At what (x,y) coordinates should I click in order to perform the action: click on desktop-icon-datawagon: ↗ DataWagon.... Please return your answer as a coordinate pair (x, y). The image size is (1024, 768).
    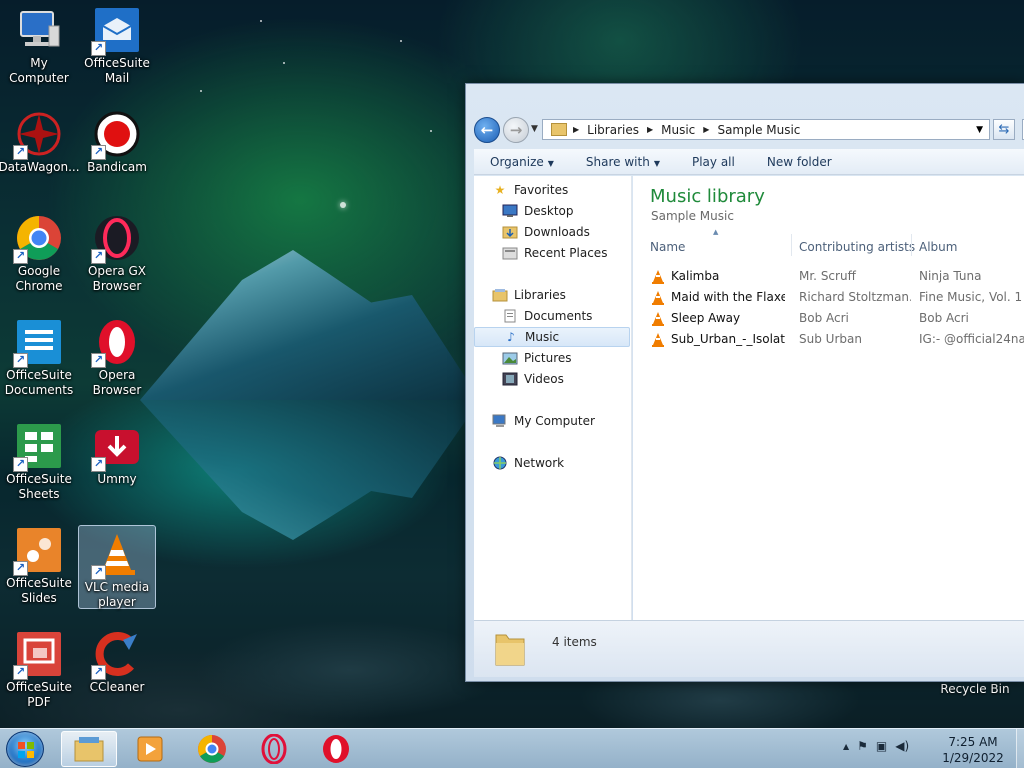
    Looking at the image, I should click on (40, 148).